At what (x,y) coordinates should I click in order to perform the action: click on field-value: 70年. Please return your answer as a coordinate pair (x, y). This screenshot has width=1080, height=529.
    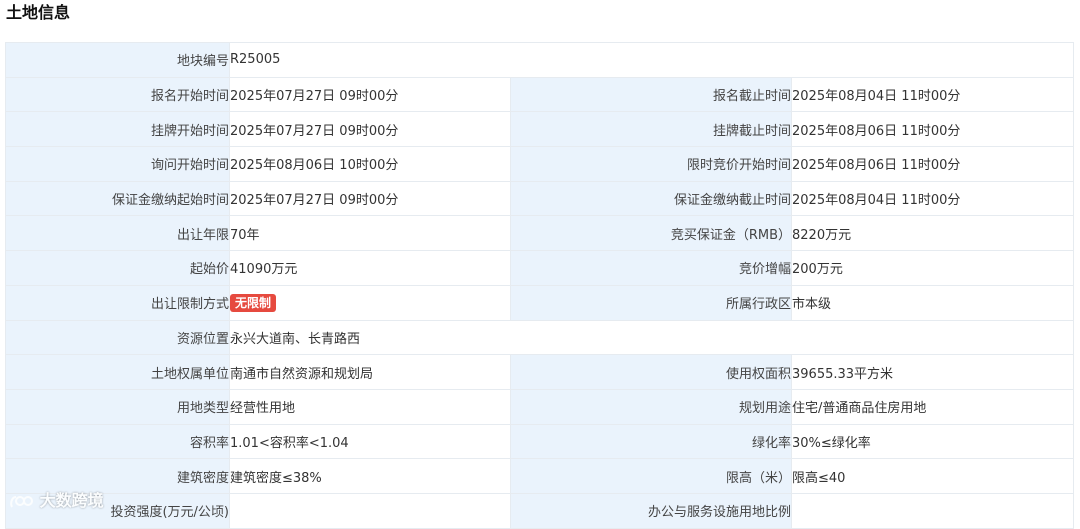
    Looking at the image, I should click on (370, 233).